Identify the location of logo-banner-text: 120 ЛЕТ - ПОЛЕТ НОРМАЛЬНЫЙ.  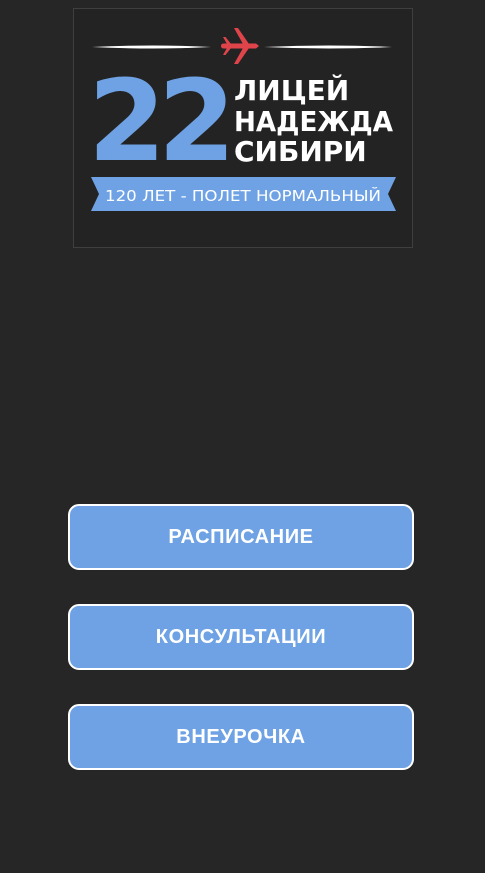
(243, 195).